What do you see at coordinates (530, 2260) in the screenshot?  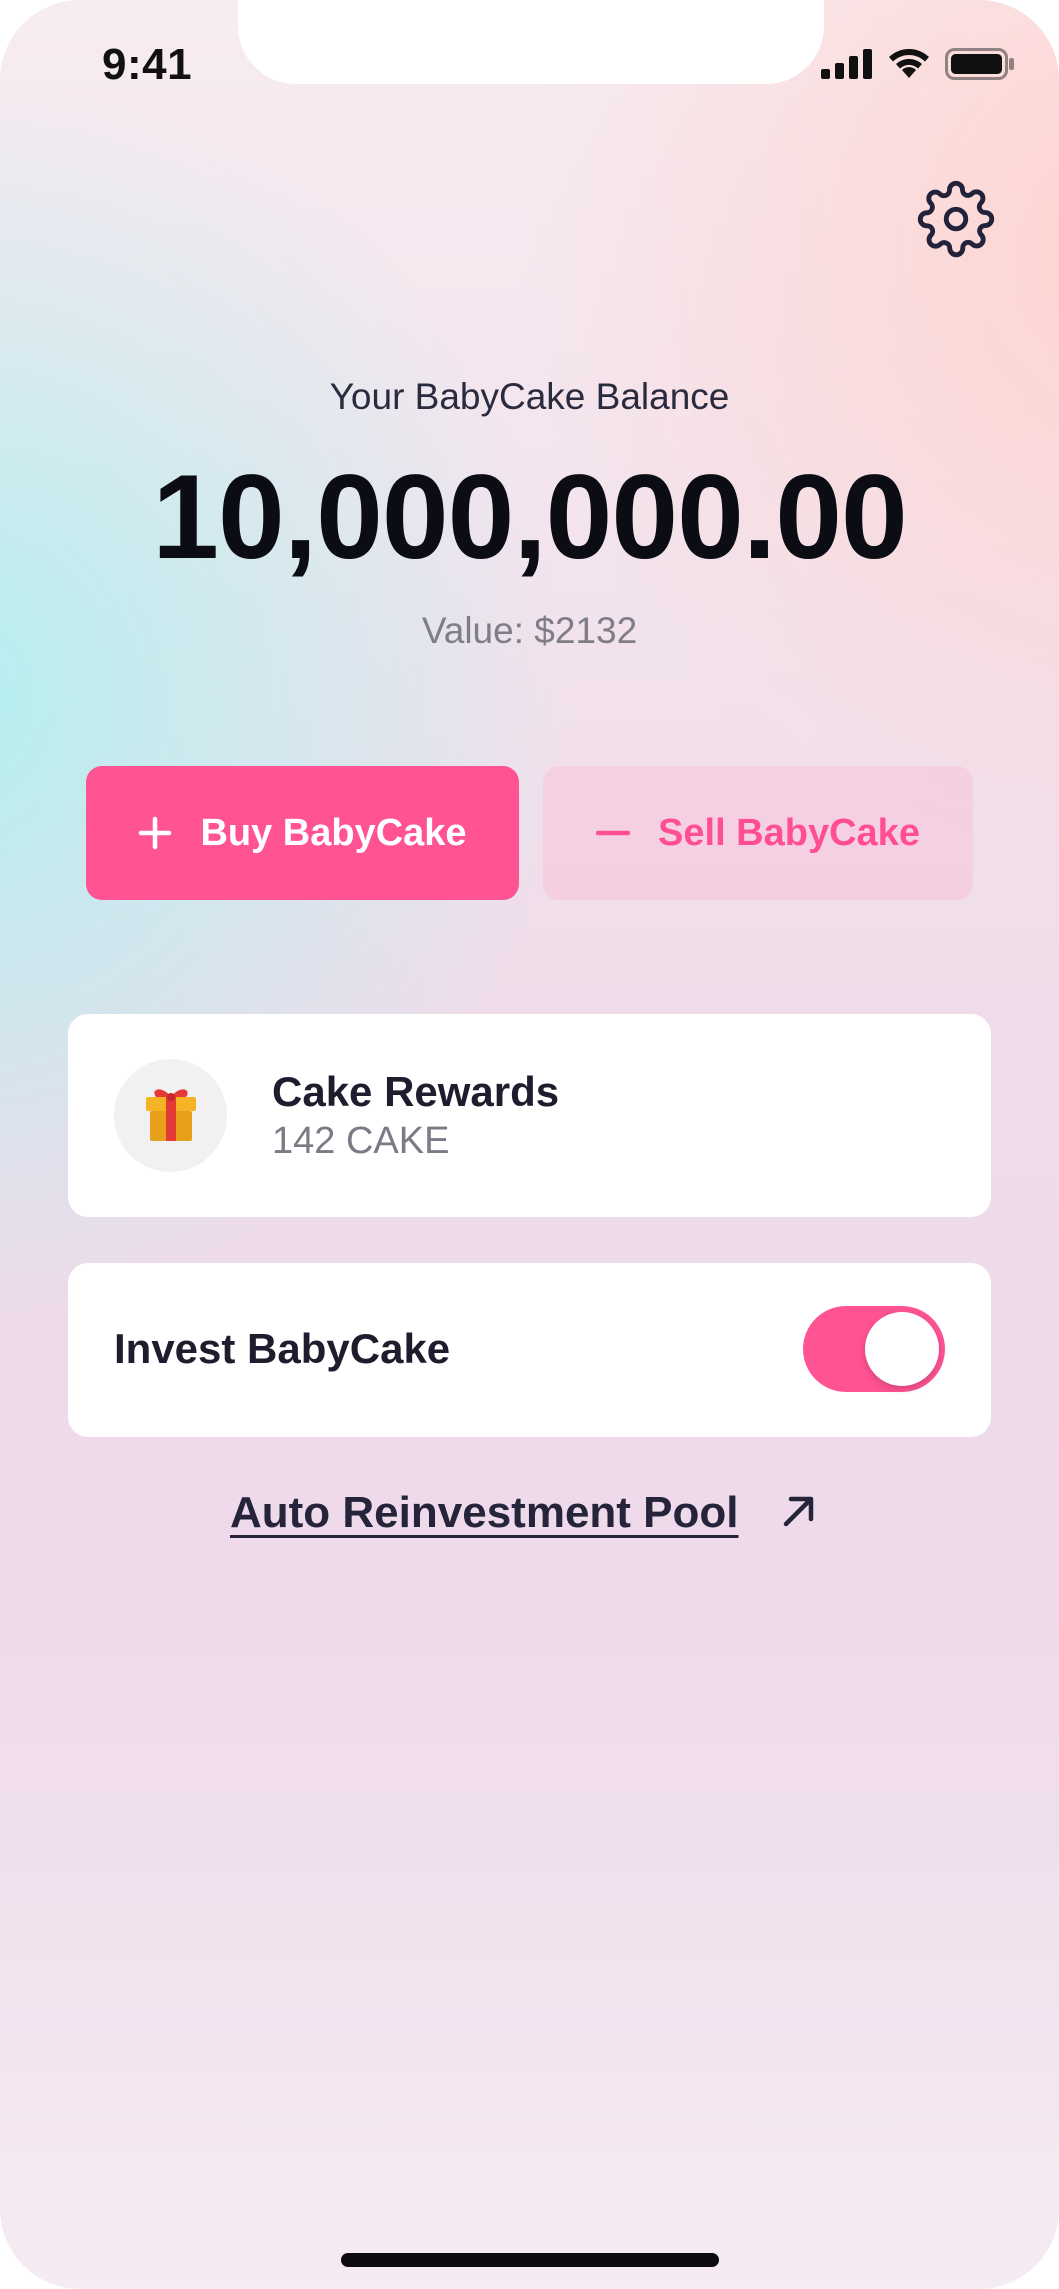 I see `home-indicator` at bounding box center [530, 2260].